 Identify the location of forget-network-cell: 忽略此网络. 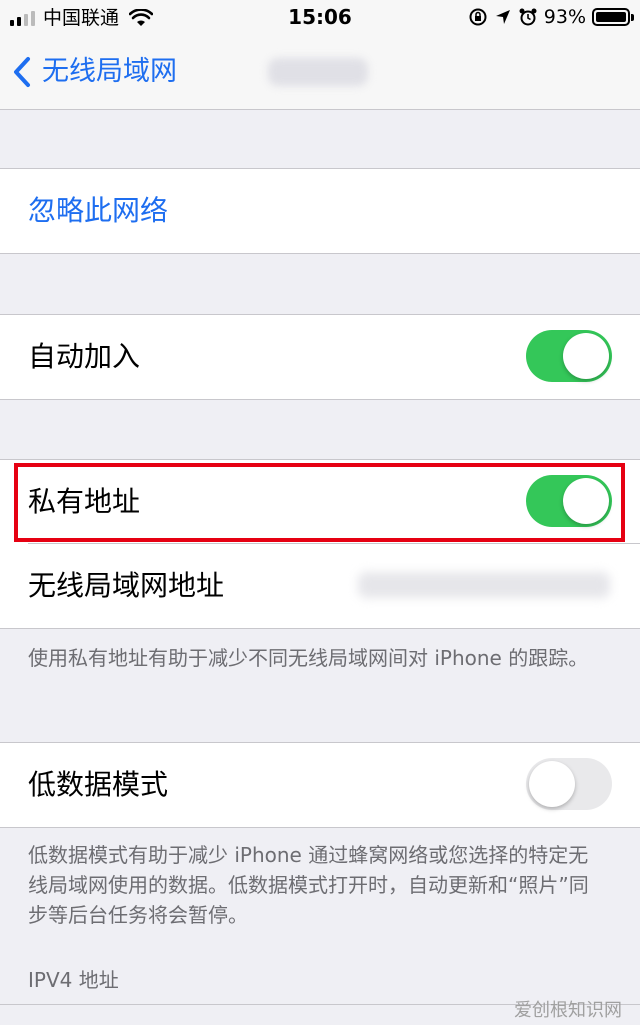
(320, 211).